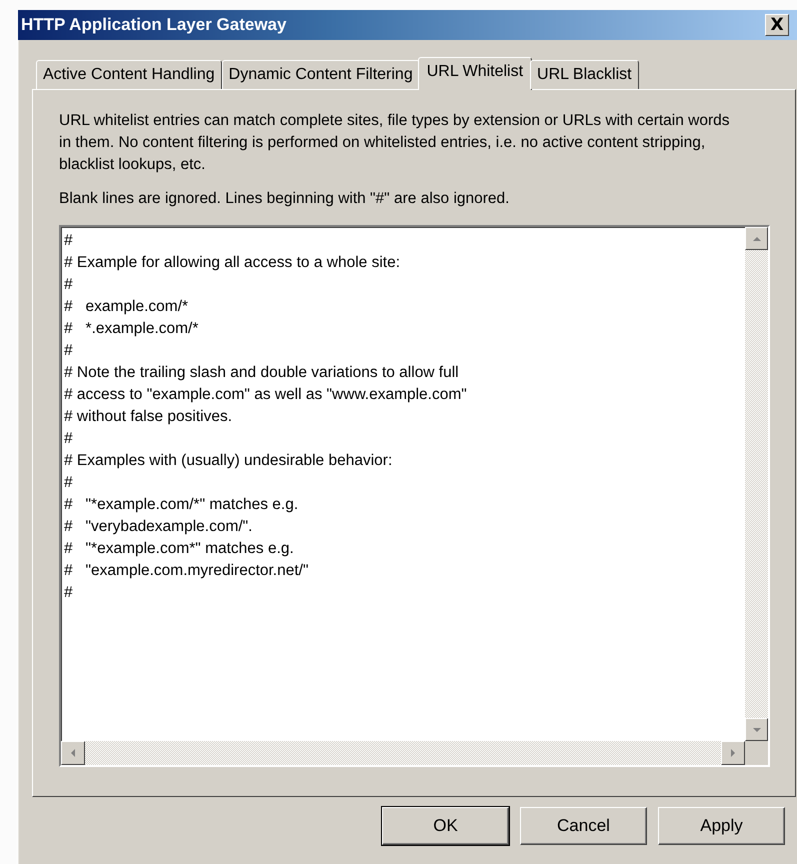 The height and width of the screenshot is (864, 797). What do you see at coordinates (182, 505) in the screenshot?
I see `editor-line: # "*example.com/*" matches e.g.` at bounding box center [182, 505].